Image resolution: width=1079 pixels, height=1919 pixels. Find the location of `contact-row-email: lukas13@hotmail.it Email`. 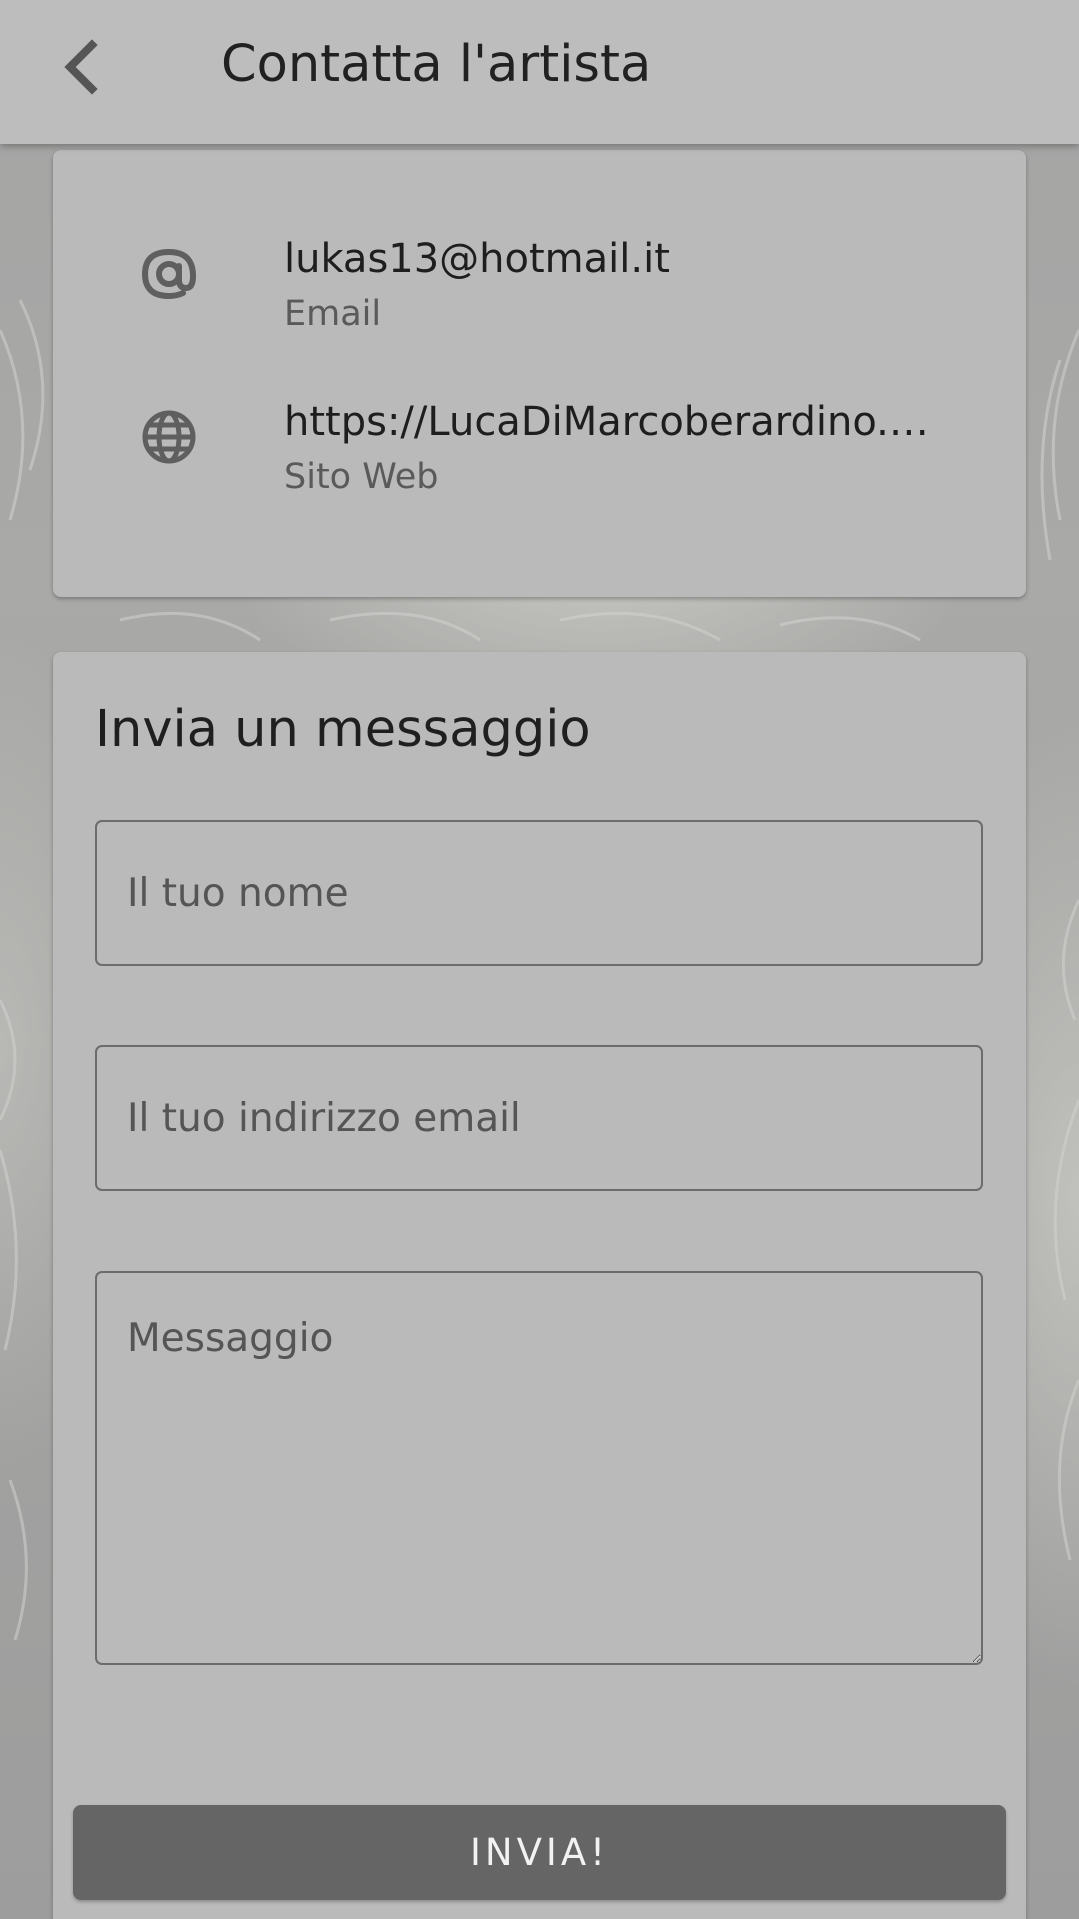

contact-row-email: lukas13@hotmail.it Email is located at coordinates (539, 298).